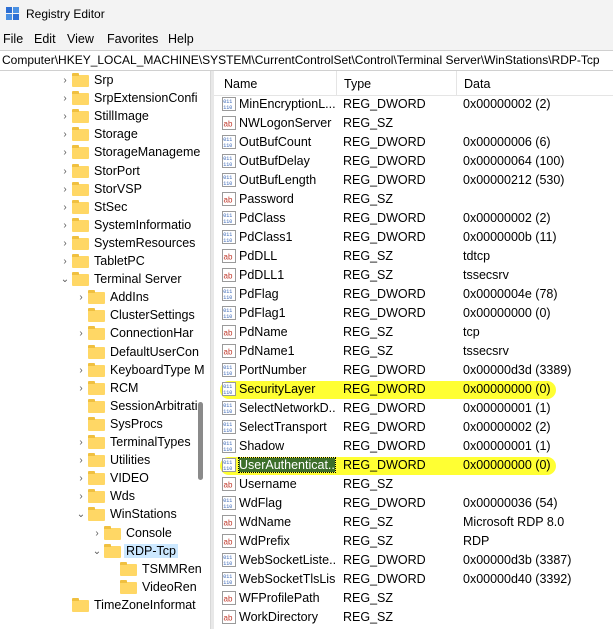 The image size is (613, 629). What do you see at coordinates (13, 39) in the screenshot?
I see `menu-file: File` at bounding box center [13, 39].